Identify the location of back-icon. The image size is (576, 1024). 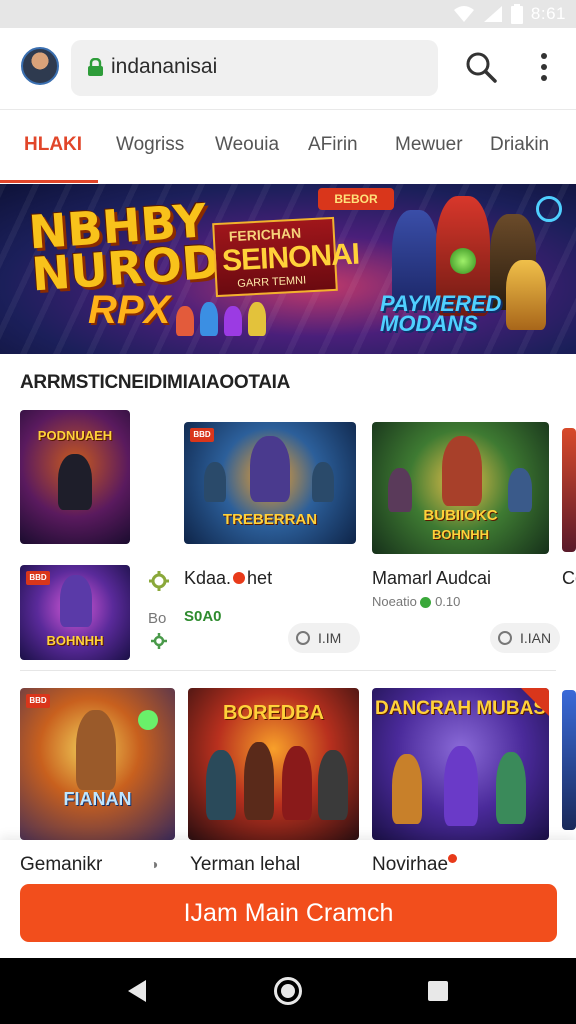
(137, 991).